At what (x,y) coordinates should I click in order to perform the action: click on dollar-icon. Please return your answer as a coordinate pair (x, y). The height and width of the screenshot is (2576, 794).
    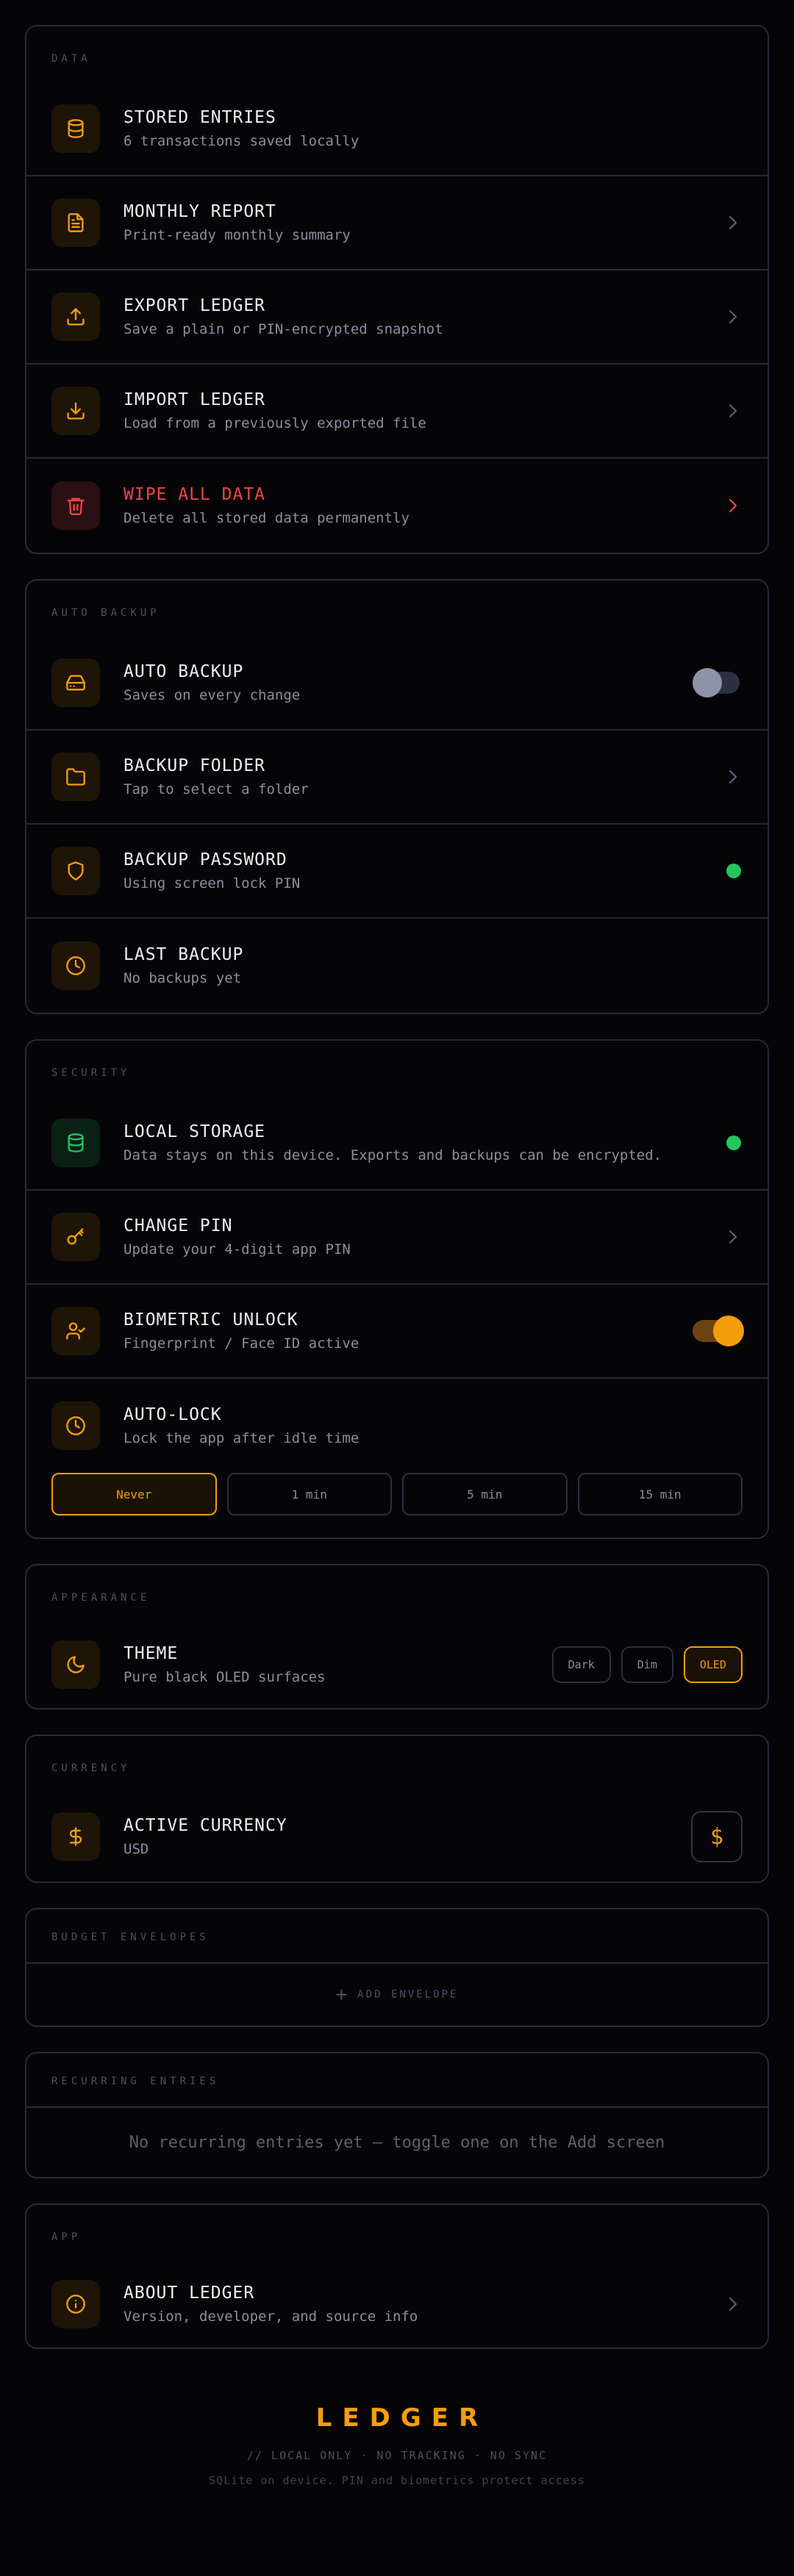
    Looking at the image, I should click on (75, 1836).